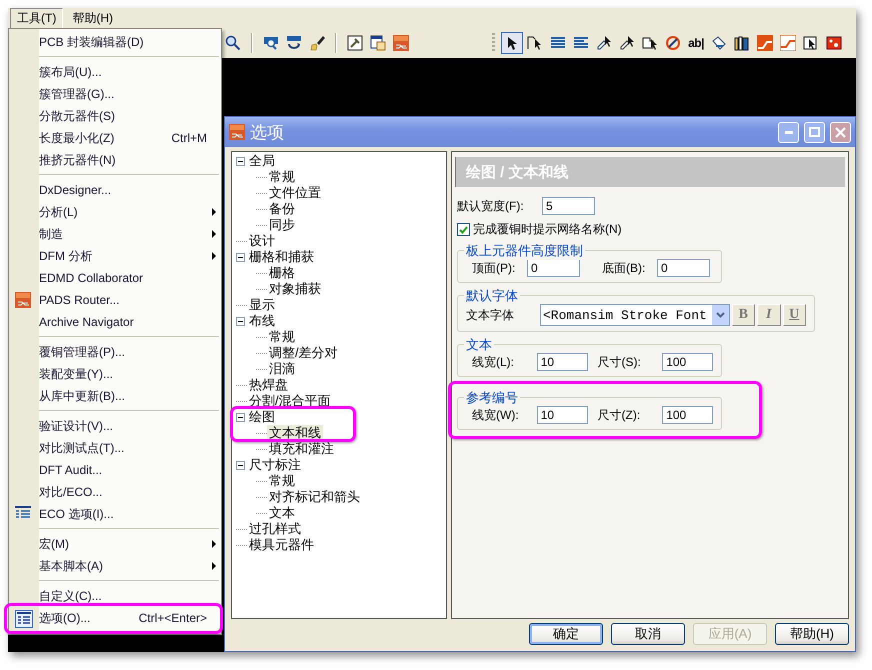  Describe the element at coordinates (650, 172) in the screenshot. I see `page-header: 绘图 / 文本和线` at that location.